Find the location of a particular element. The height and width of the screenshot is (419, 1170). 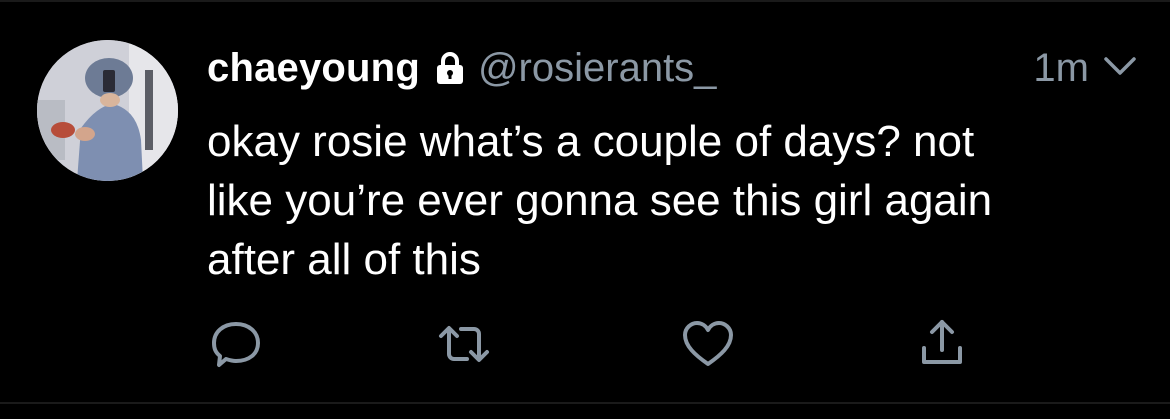

display-name: chaeyoung is located at coordinates (313, 68).